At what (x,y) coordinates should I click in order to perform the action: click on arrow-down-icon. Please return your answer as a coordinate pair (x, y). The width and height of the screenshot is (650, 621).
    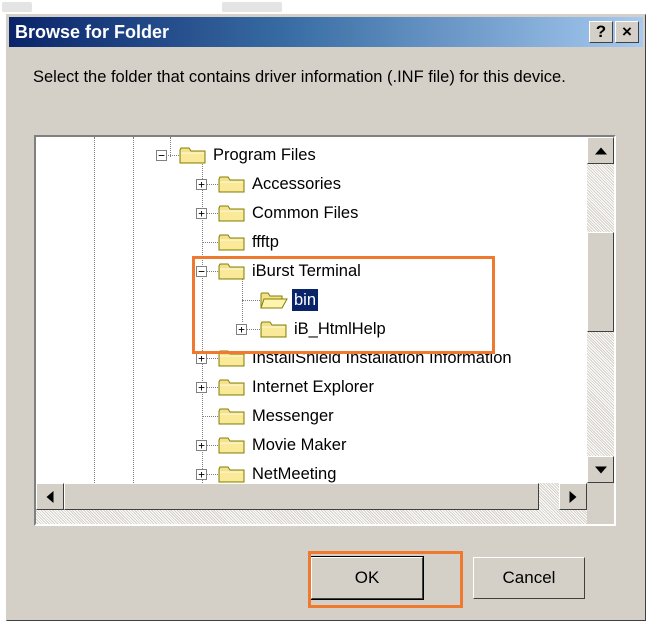
    Looking at the image, I should click on (600, 469).